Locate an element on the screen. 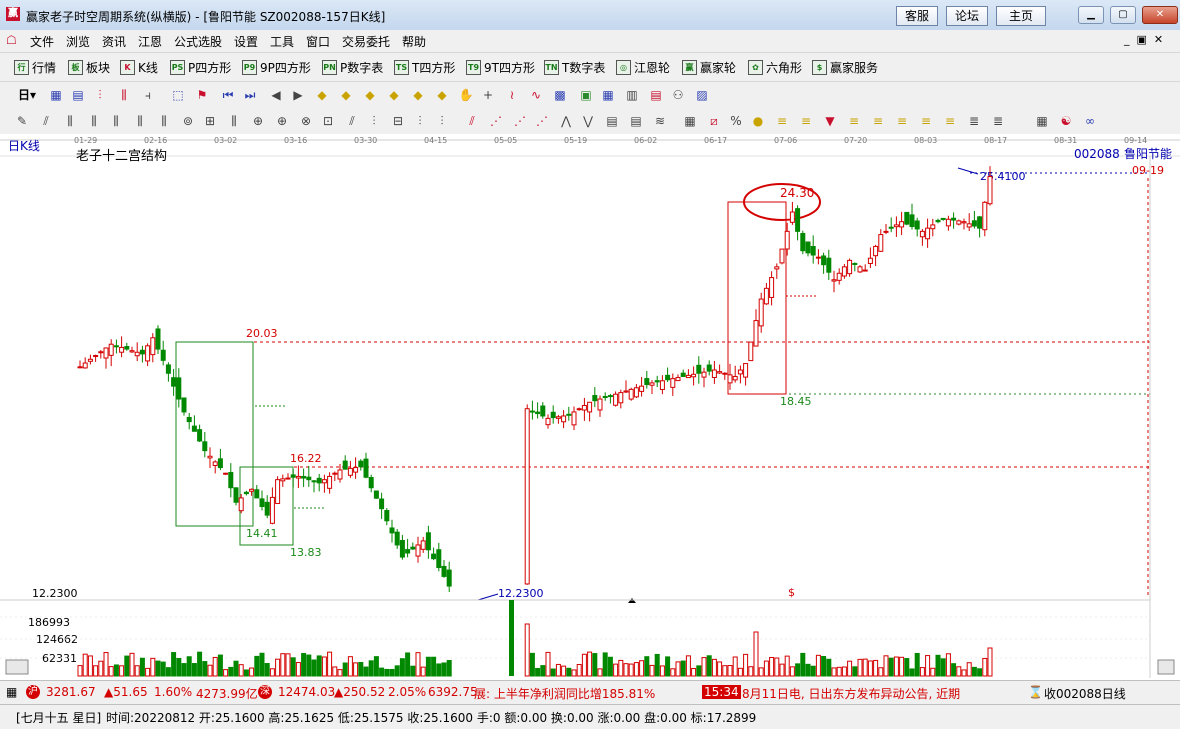 This screenshot has height=729, width=1180. calculator-icon: ▦ is located at coordinates (11, 692).